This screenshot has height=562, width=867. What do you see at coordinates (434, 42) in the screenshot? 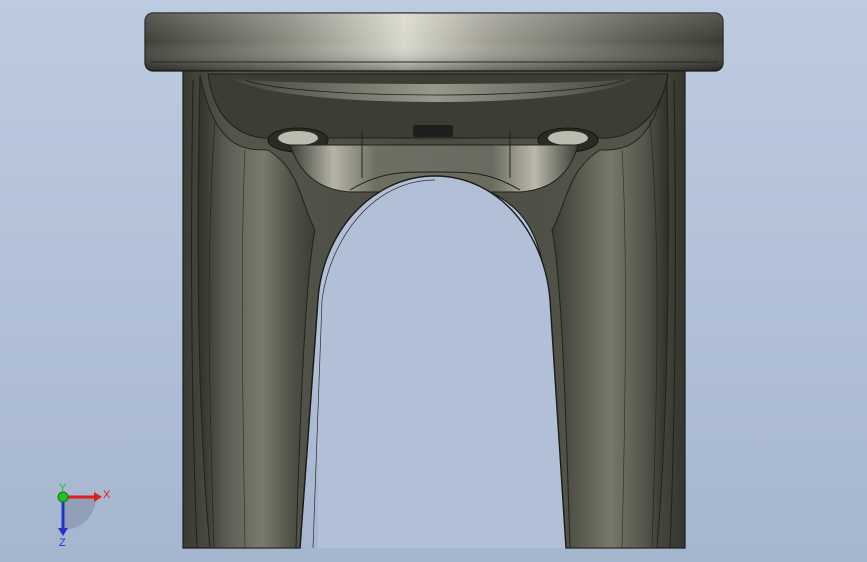
I see `top-flange` at bounding box center [434, 42].